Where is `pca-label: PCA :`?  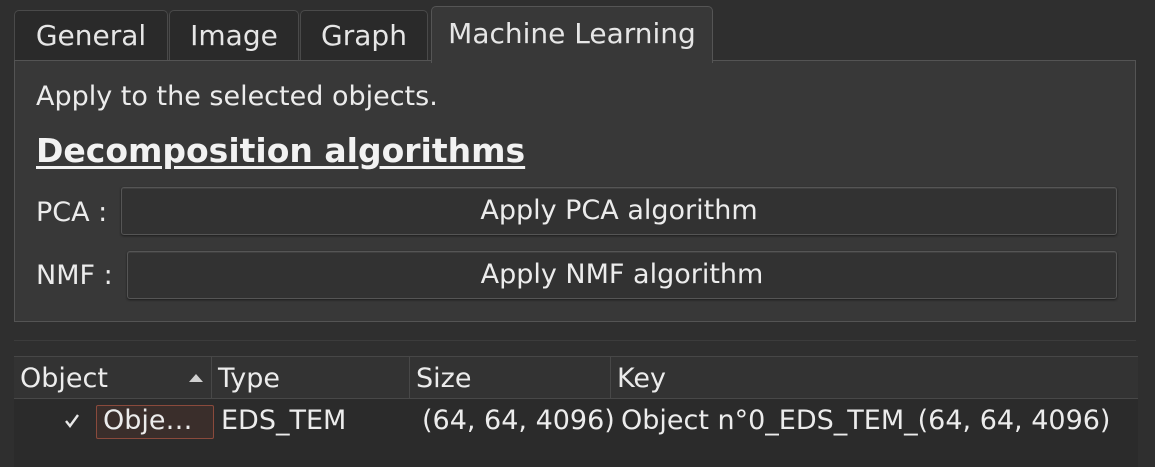 pca-label: PCA : is located at coordinates (72, 212).